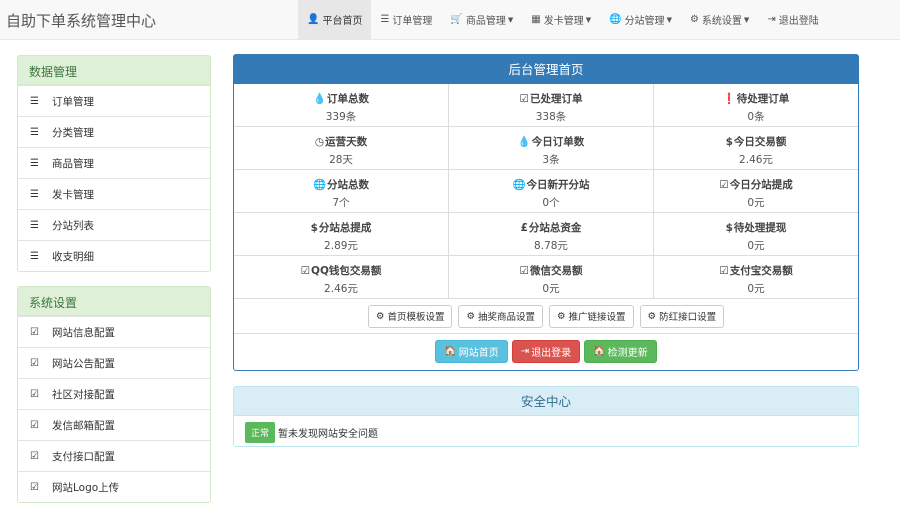 The width and height of the screenshot is (900, 511). What do you see at coordinates (86, 487) in the screenshot?
I see `sidebar-item-label: 网站Logo上传` at bounding box center [86, 487].